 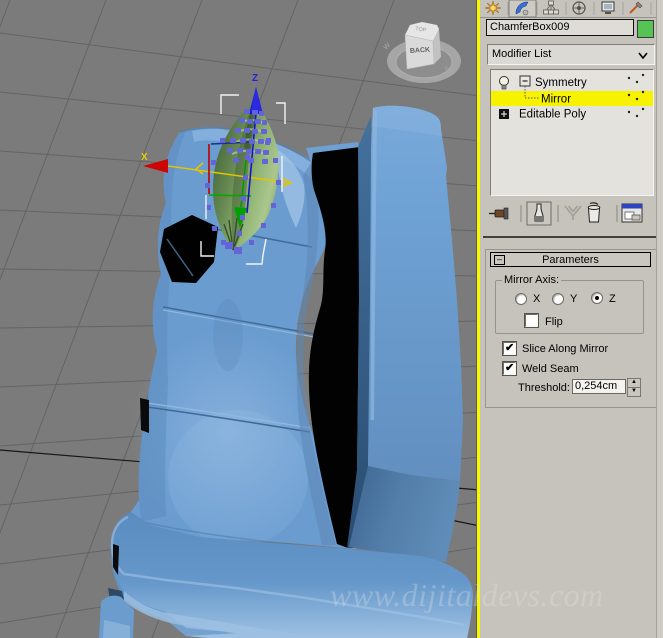 What do you see at coordinates (561, 83) in the screenshot?
I see `svg-text: Symmetry` at bounding box center [561, 83].